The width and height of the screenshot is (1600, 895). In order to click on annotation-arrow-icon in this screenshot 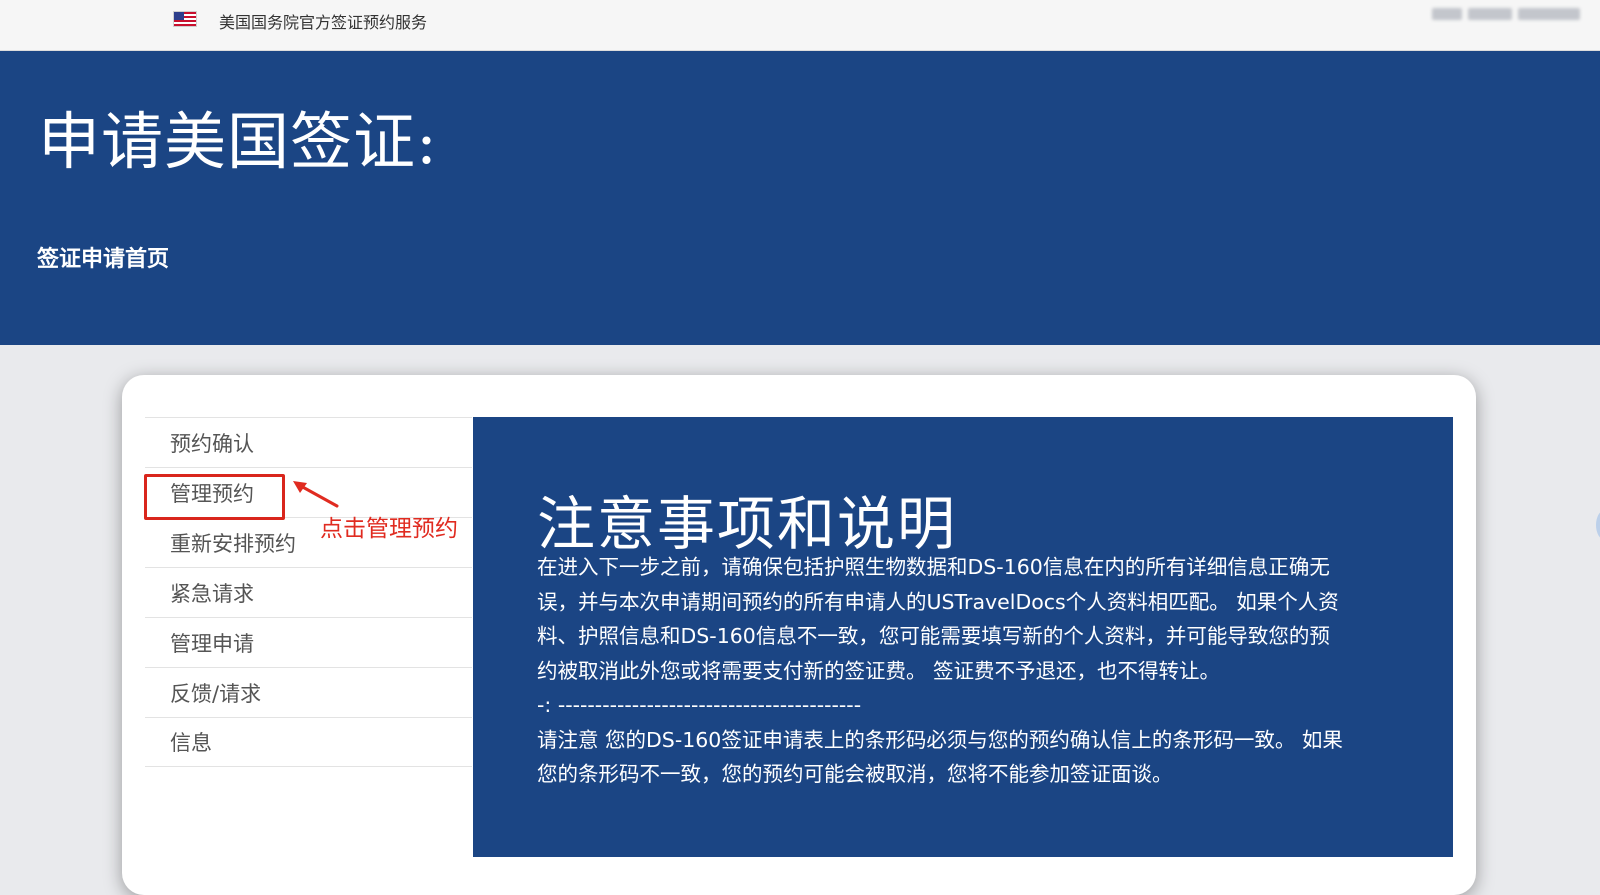, I will do `click(316, 494)`.